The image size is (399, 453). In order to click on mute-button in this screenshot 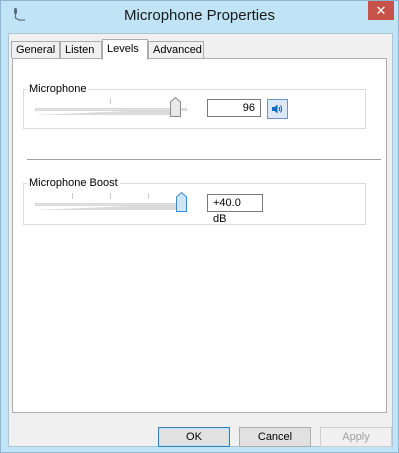, I will do `click(277, 109)`.